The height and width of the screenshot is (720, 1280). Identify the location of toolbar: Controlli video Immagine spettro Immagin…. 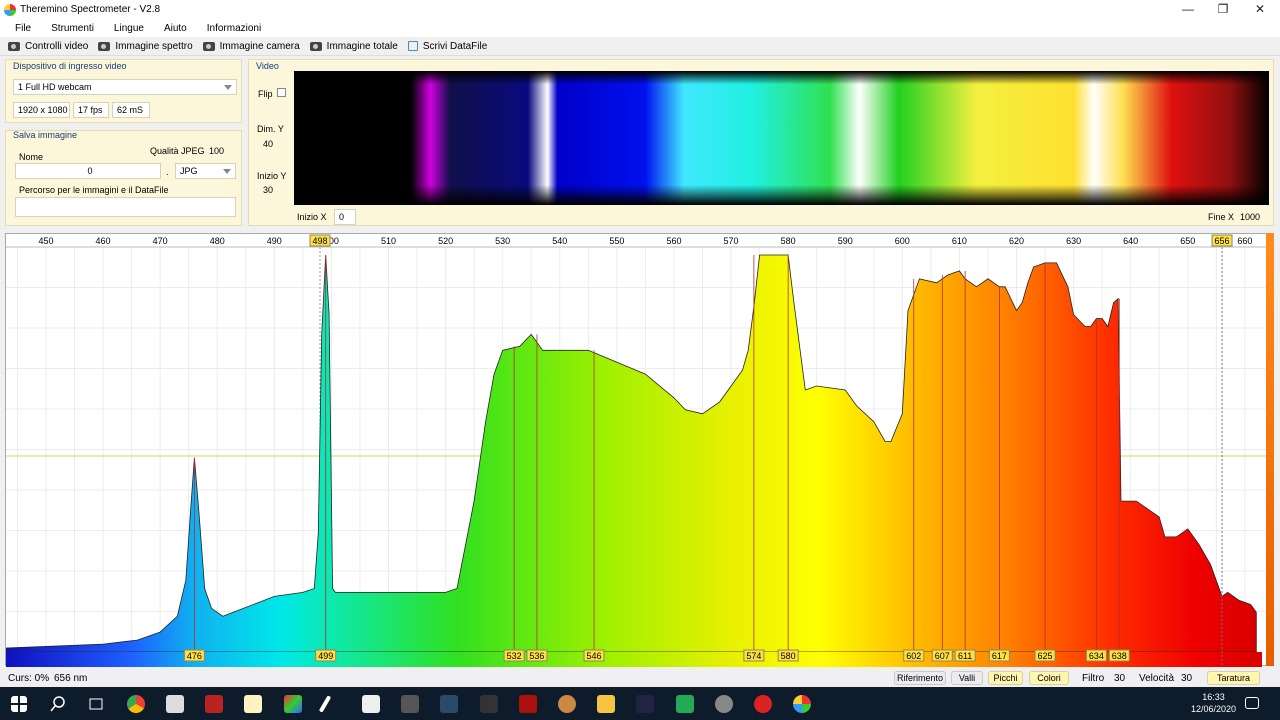
(640, 46).